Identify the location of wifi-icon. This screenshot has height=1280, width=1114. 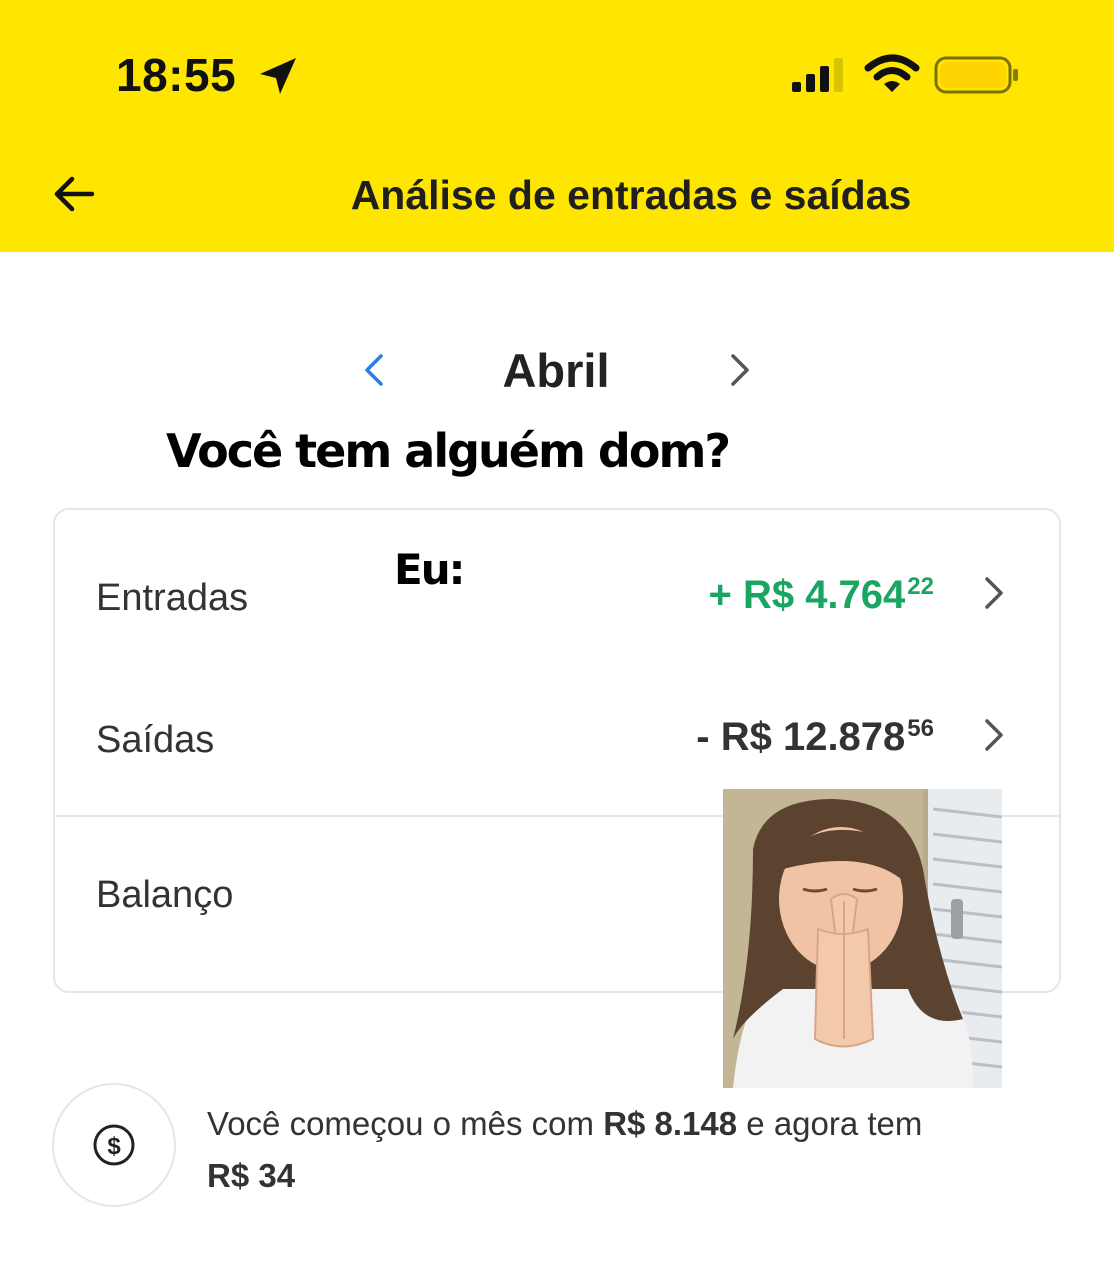
(892, 73).